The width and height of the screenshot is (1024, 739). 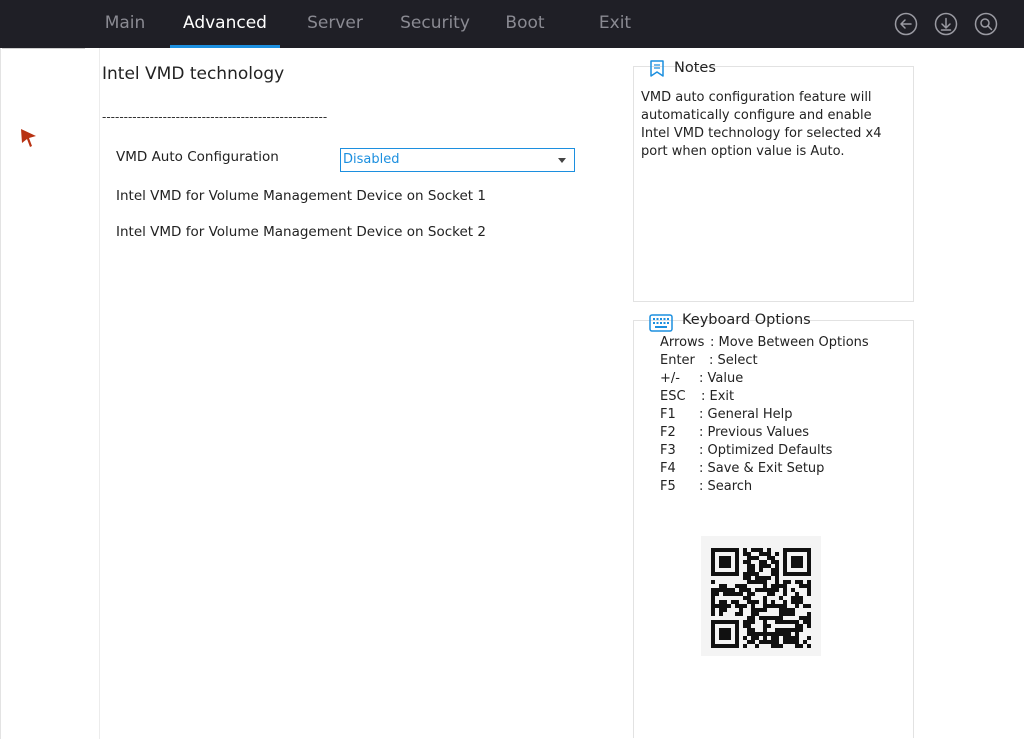 What do you see at coordinates (28, 138) in the screenshot?
I see `mouse-cursor-icon` at bounding box center [28, 138].